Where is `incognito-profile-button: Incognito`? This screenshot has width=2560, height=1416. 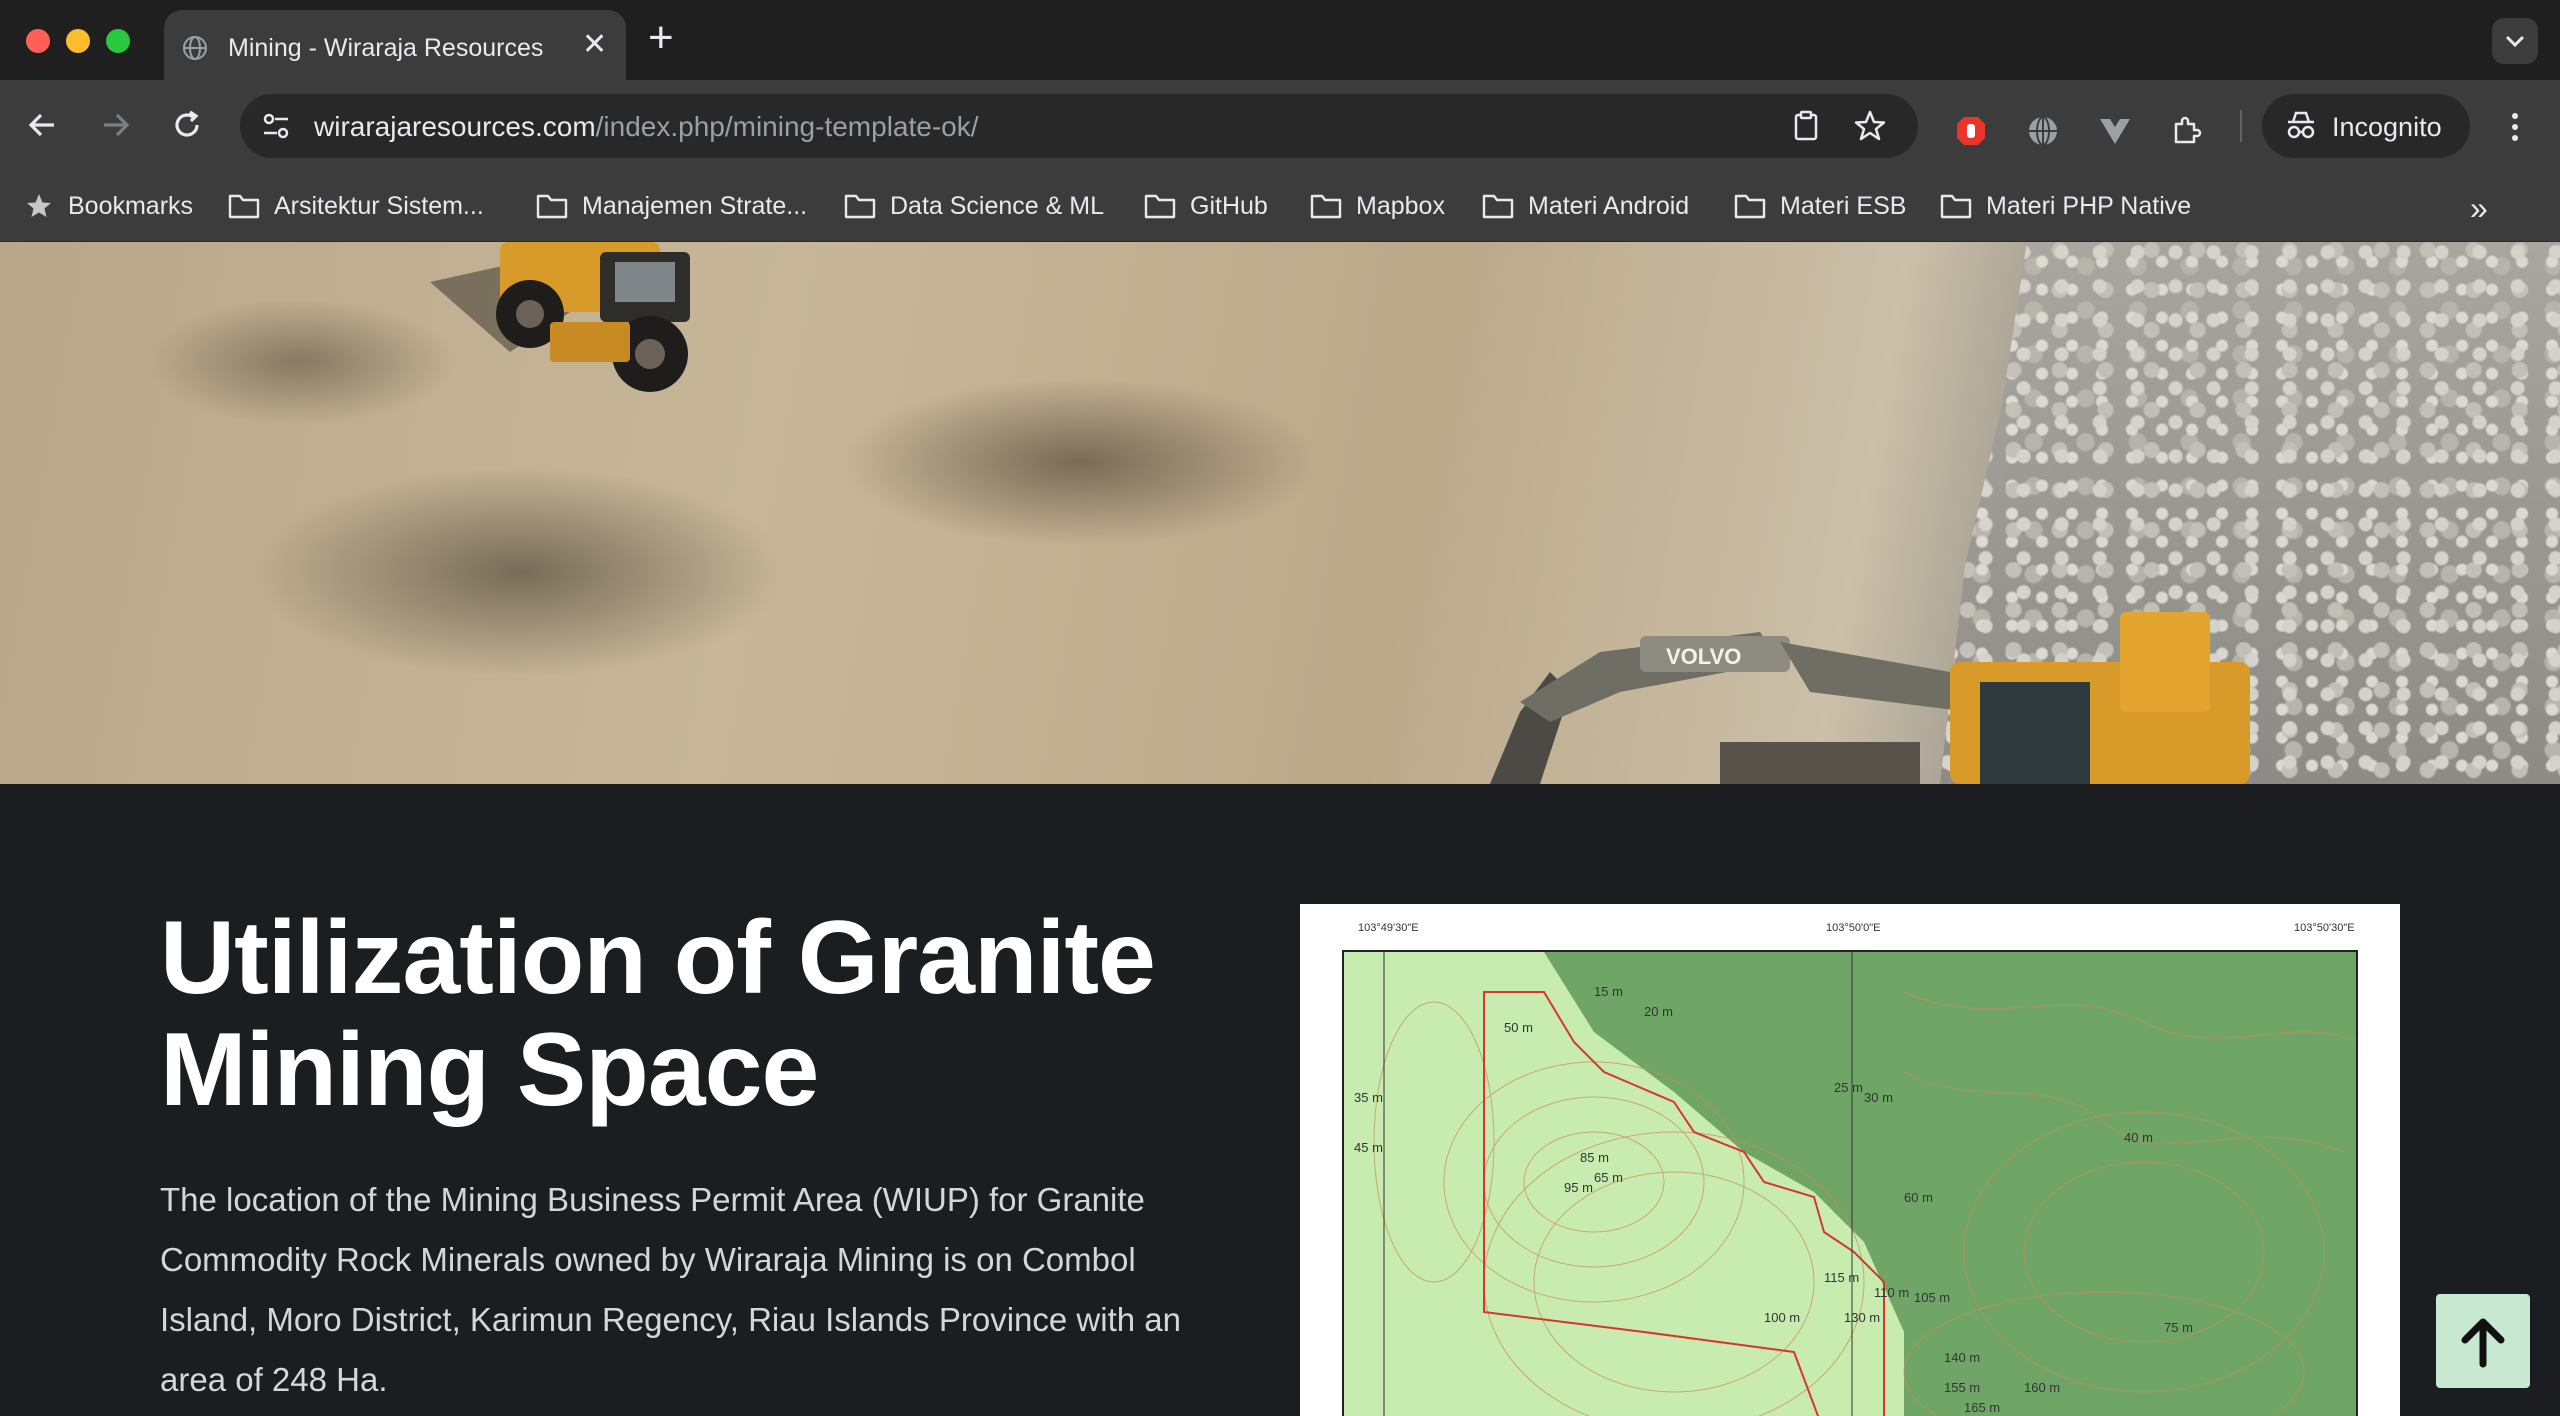 incognito-profile-button: Incognito is located at coordinates (2366, 126).